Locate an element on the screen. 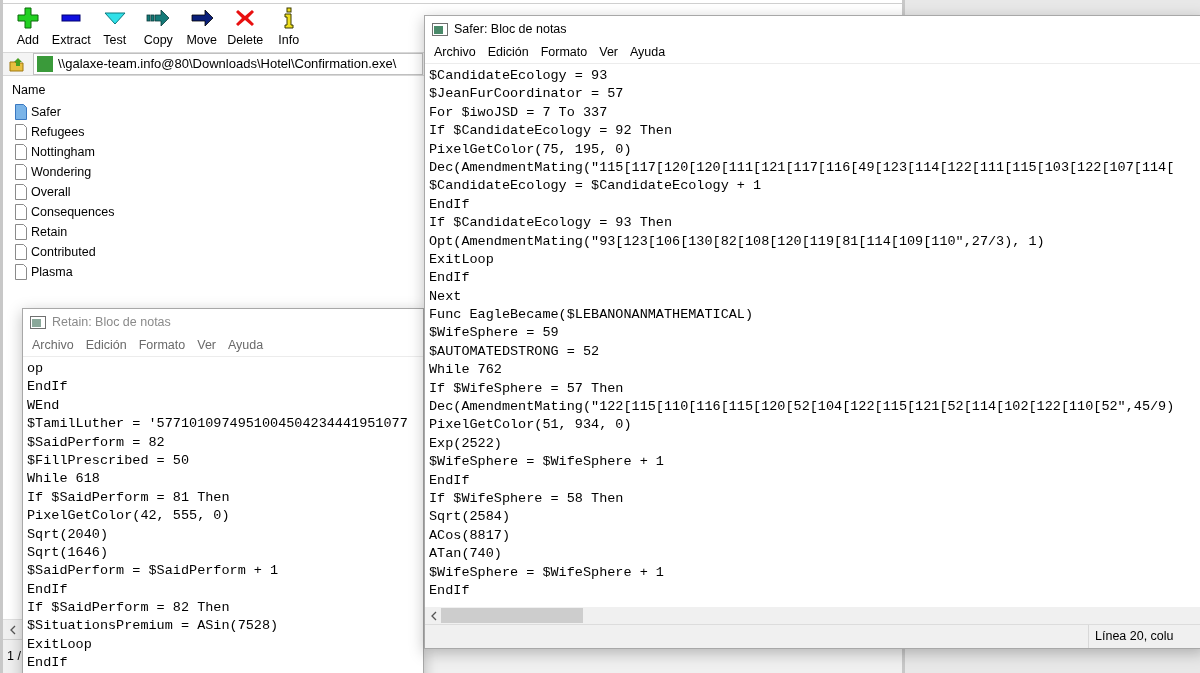 The width and height of the screenshot is (1200, 673). file-row: Safer is located at coordinates (36, 112).